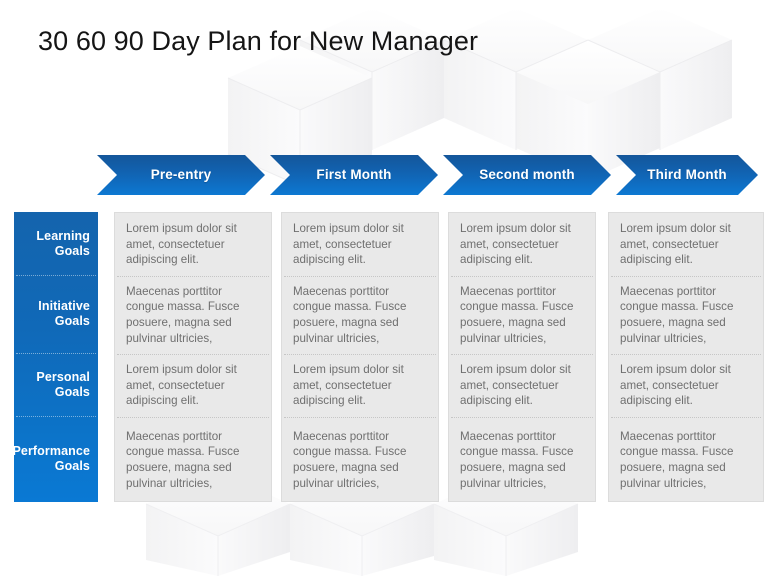 The width and height of the screenshot is (768, 576). I want to click on goal-category-label-line: Learning, so click(63, 235).